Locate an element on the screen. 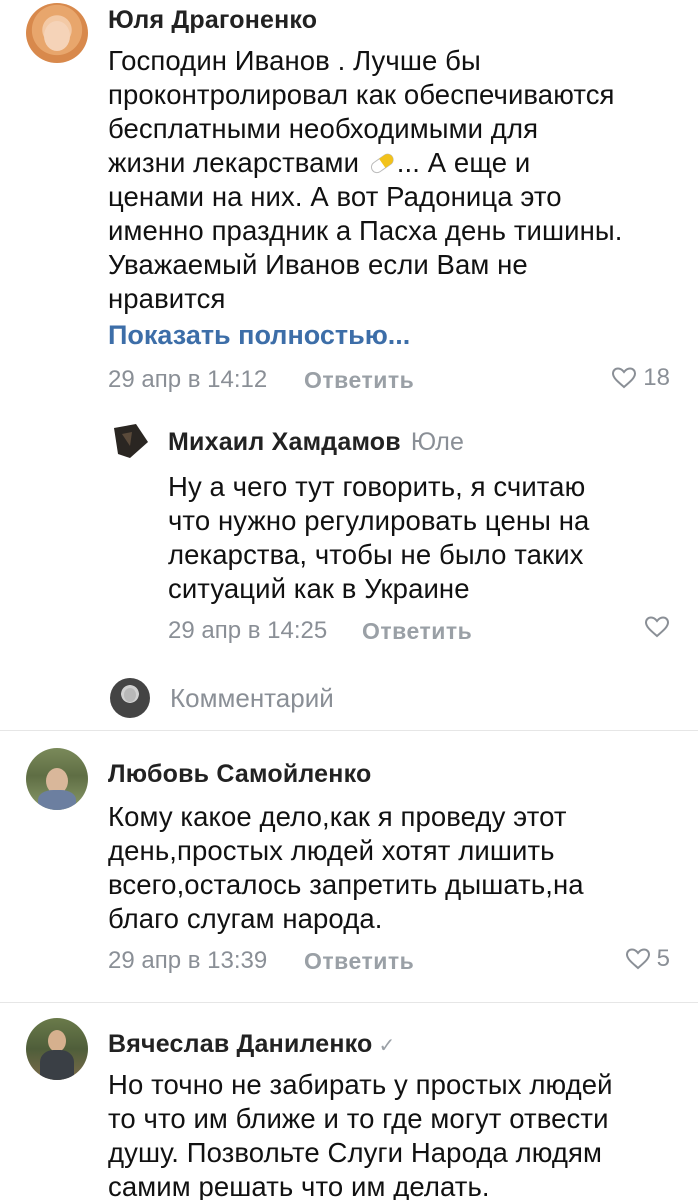  comment-line-part: жизни лекарствами is located at coordinates (234, 162).